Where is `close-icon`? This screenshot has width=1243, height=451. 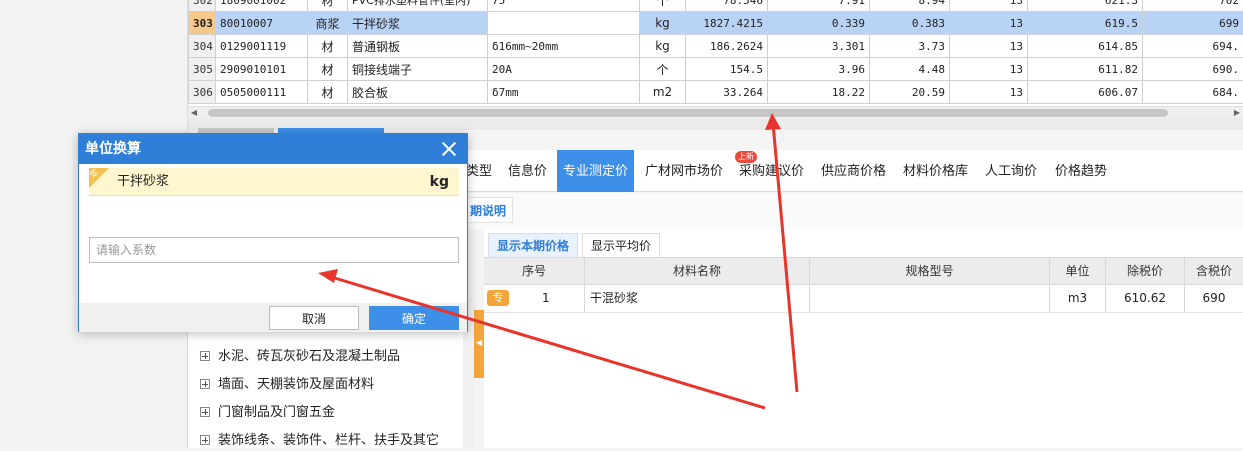
close-icon is located at coordinates (449, 149).